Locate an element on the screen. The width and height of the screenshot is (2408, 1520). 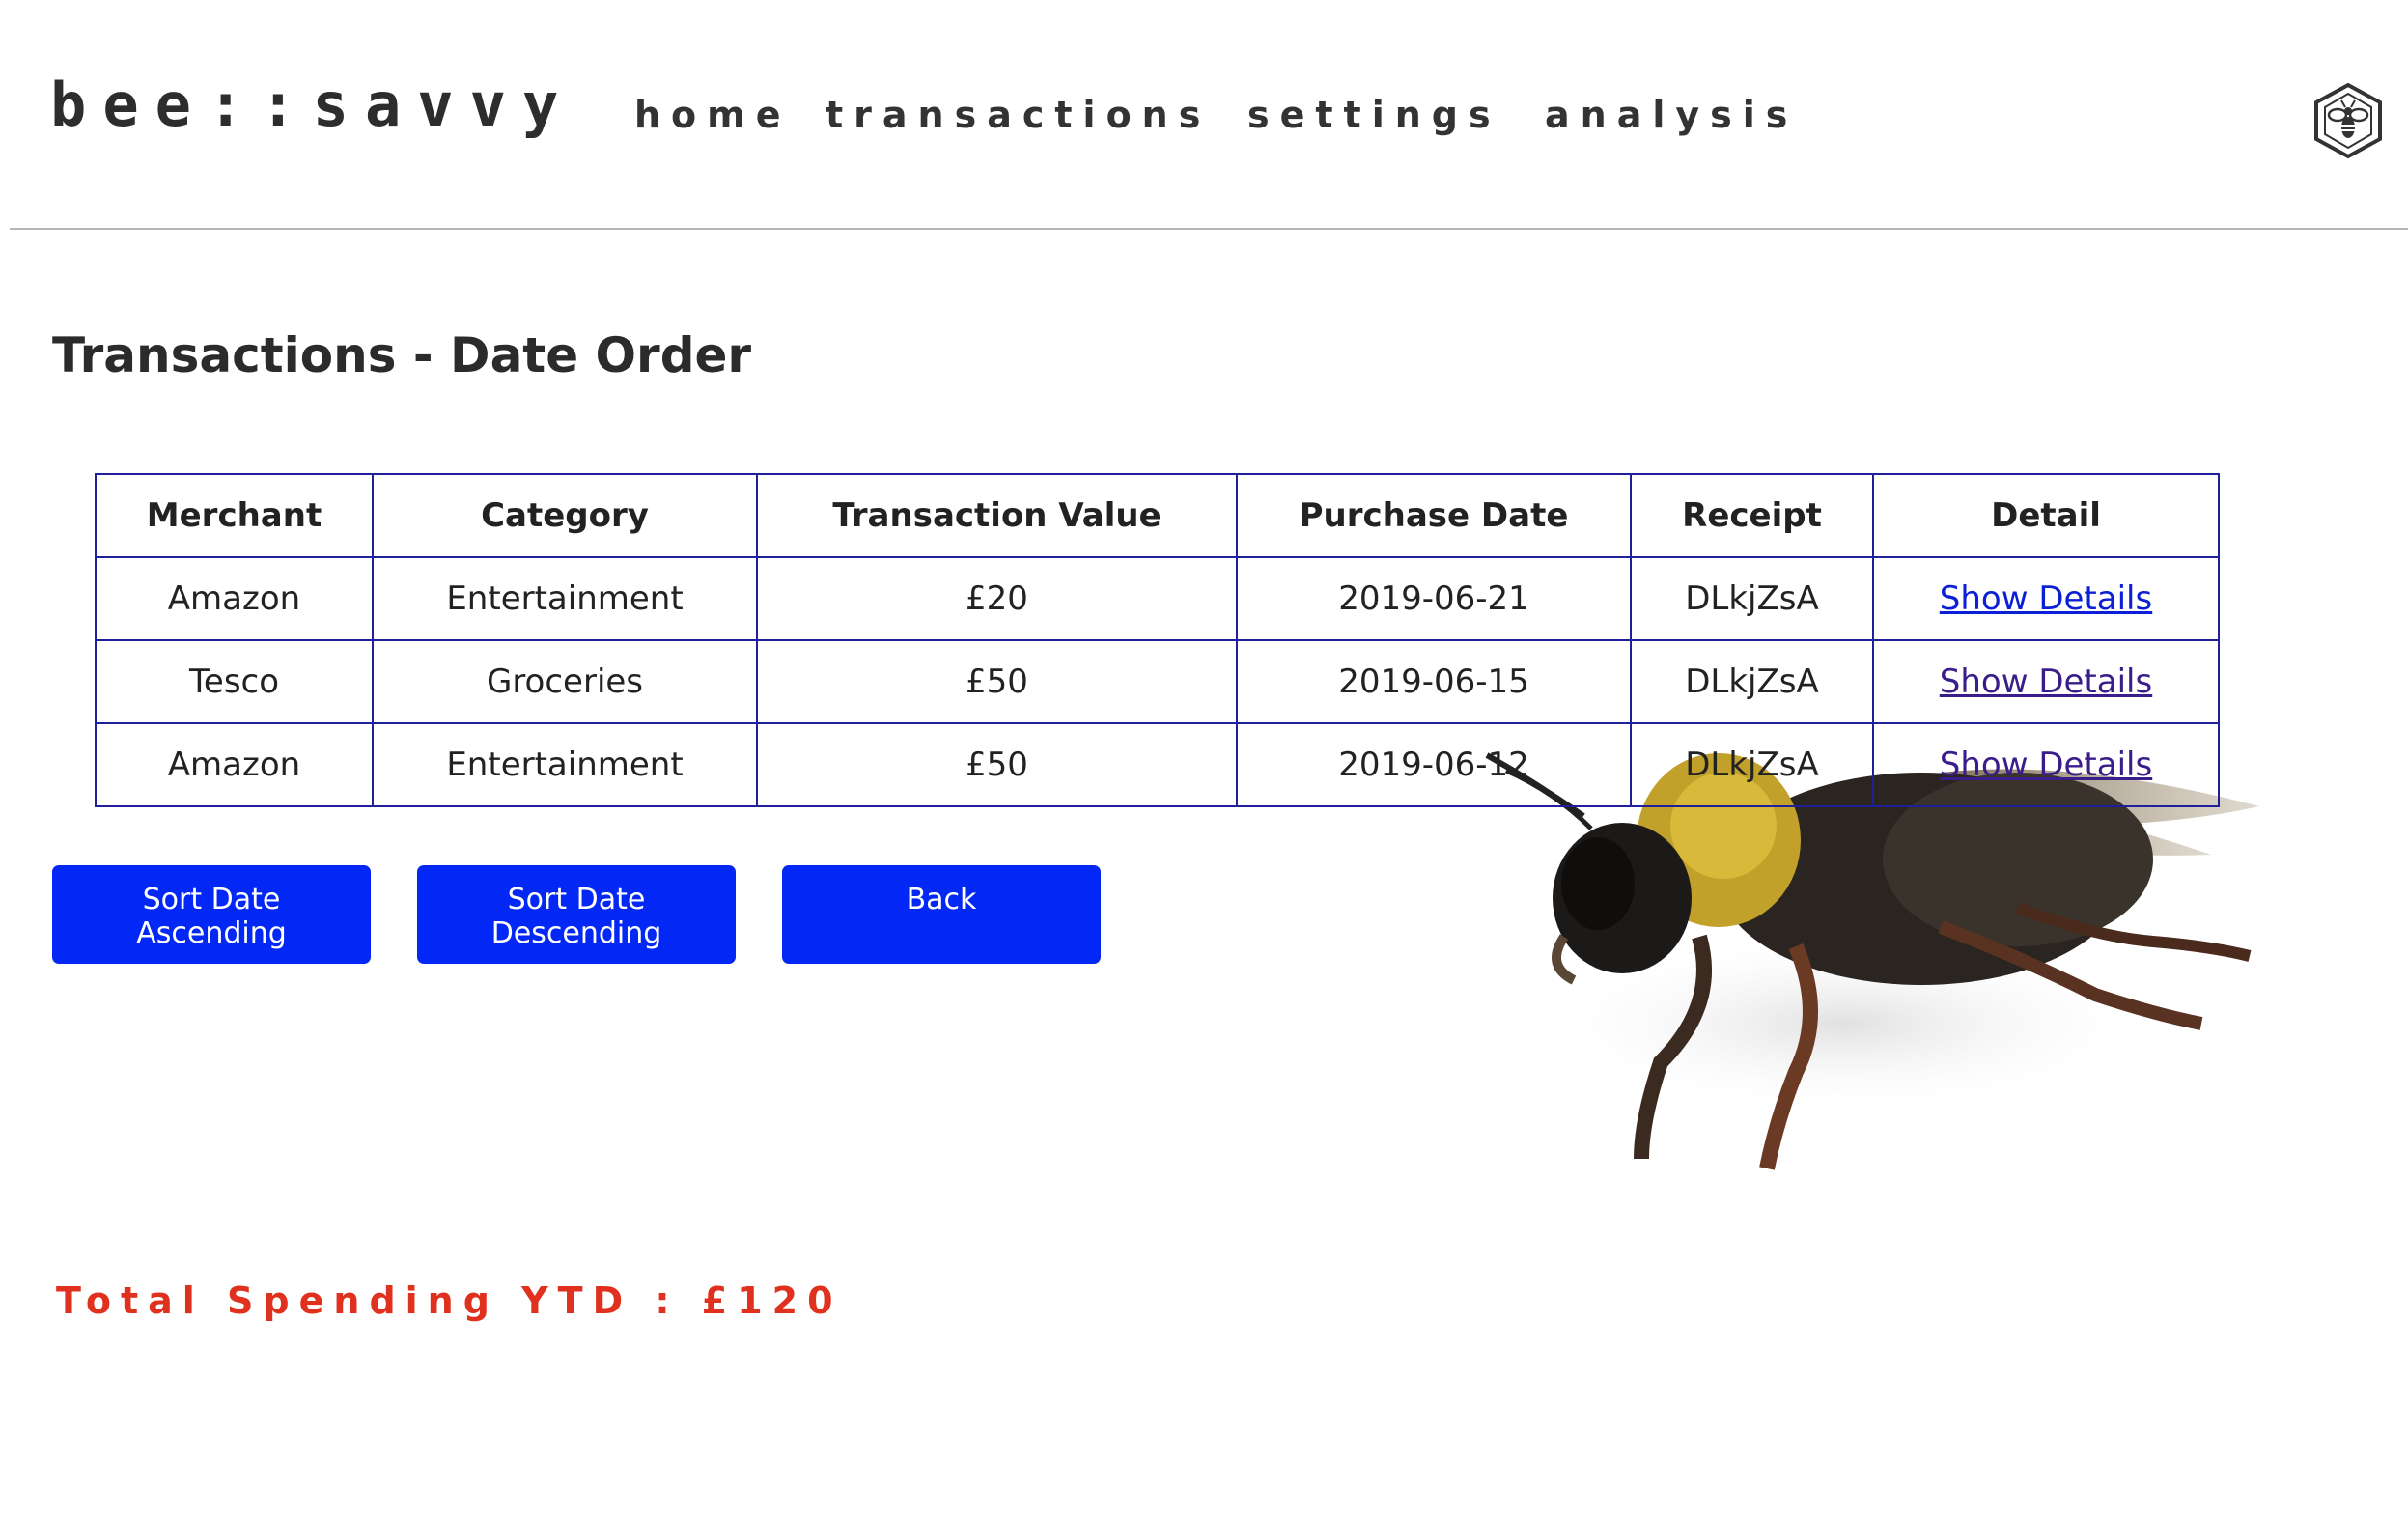
column-header-receipt: Receipt is located at coordinates (1752, 515).